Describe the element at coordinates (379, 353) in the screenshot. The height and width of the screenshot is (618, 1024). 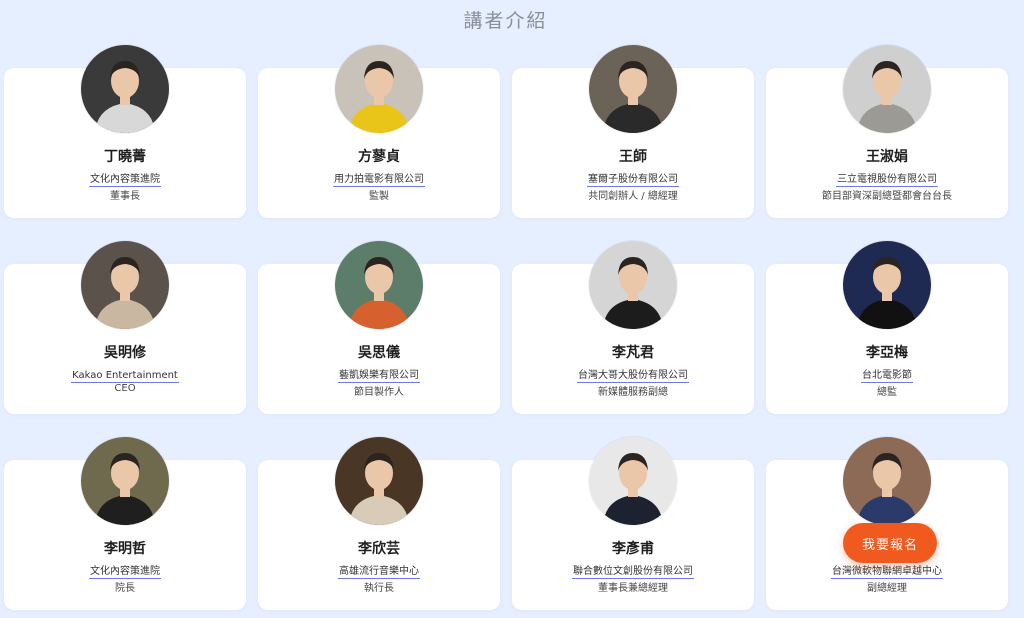
I see `speaker-name: 吳思儀` at that location.